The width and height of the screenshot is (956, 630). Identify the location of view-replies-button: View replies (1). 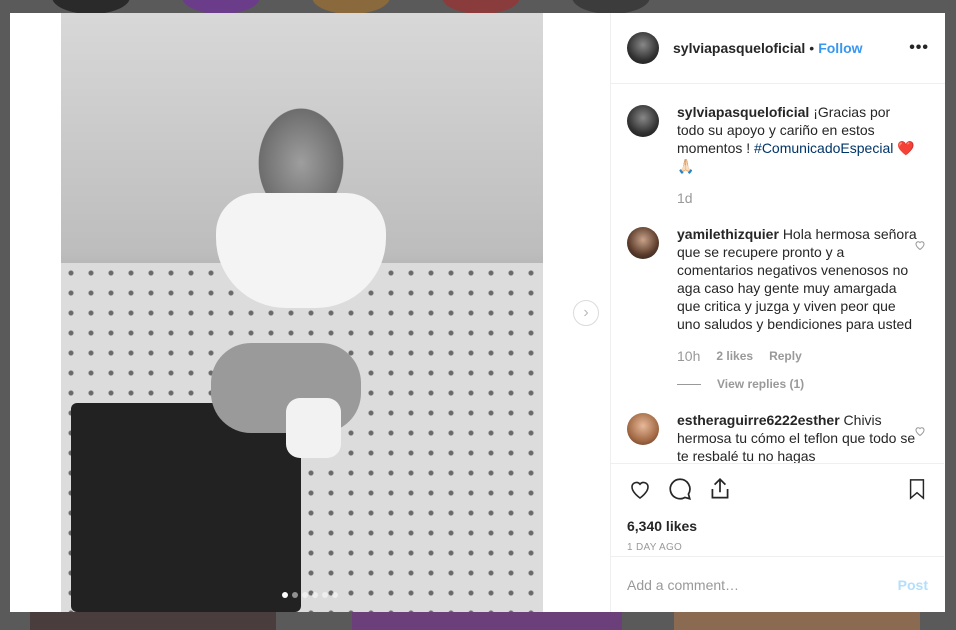
(797, 384).